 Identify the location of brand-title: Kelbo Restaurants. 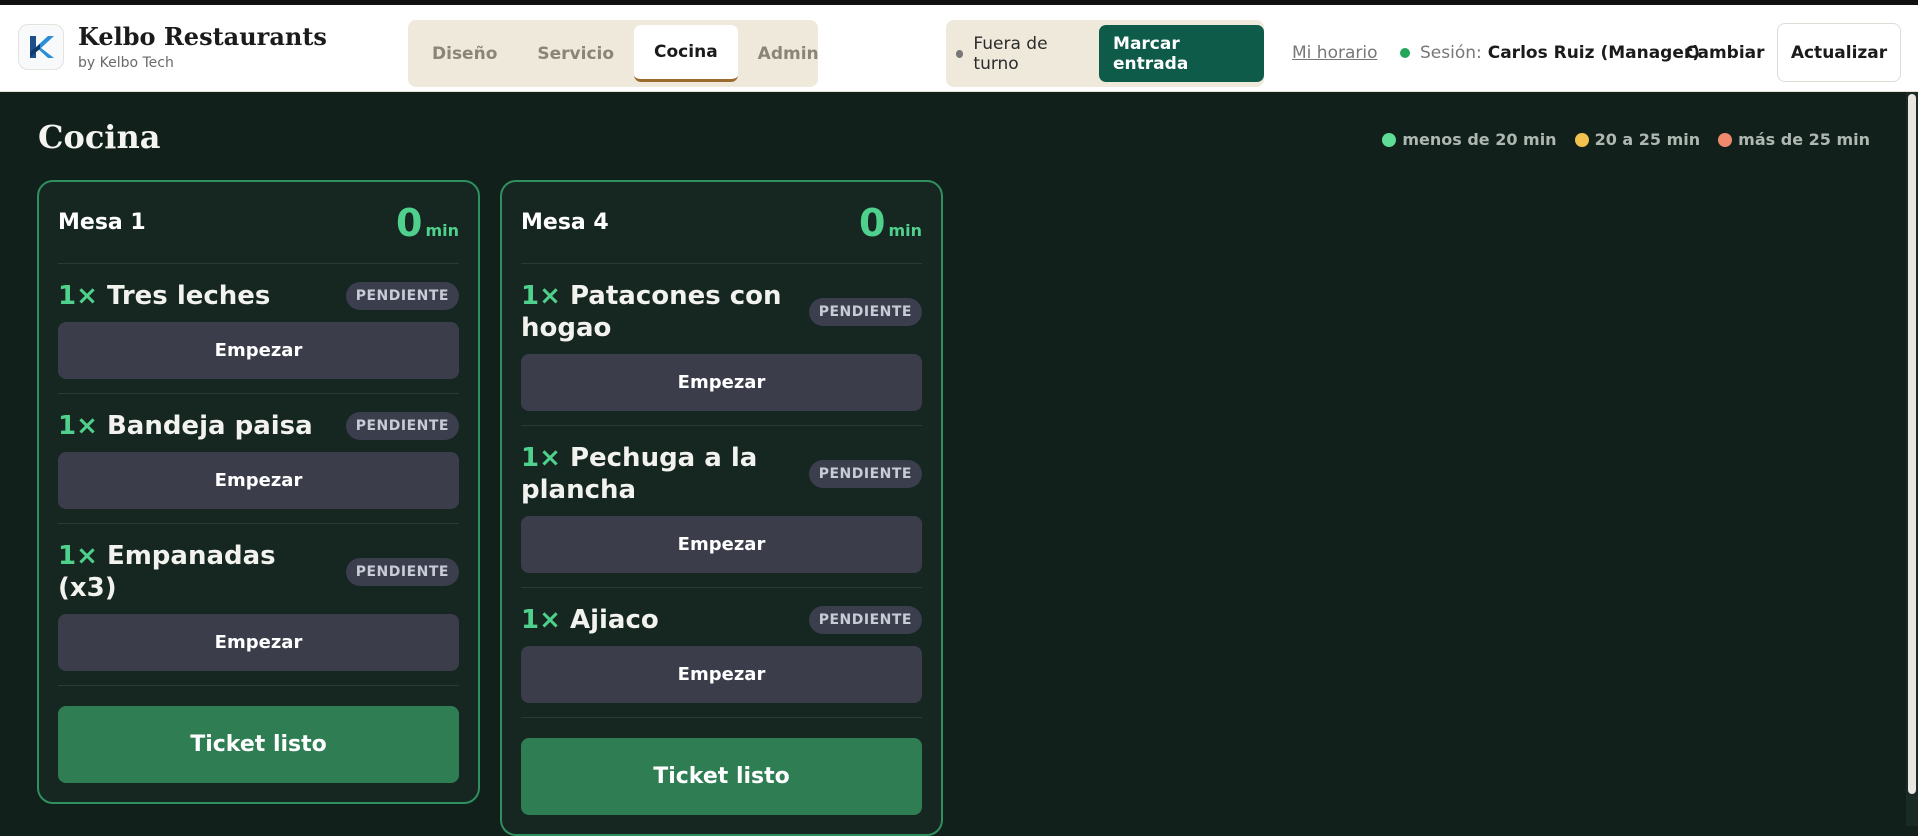
(202, 36).